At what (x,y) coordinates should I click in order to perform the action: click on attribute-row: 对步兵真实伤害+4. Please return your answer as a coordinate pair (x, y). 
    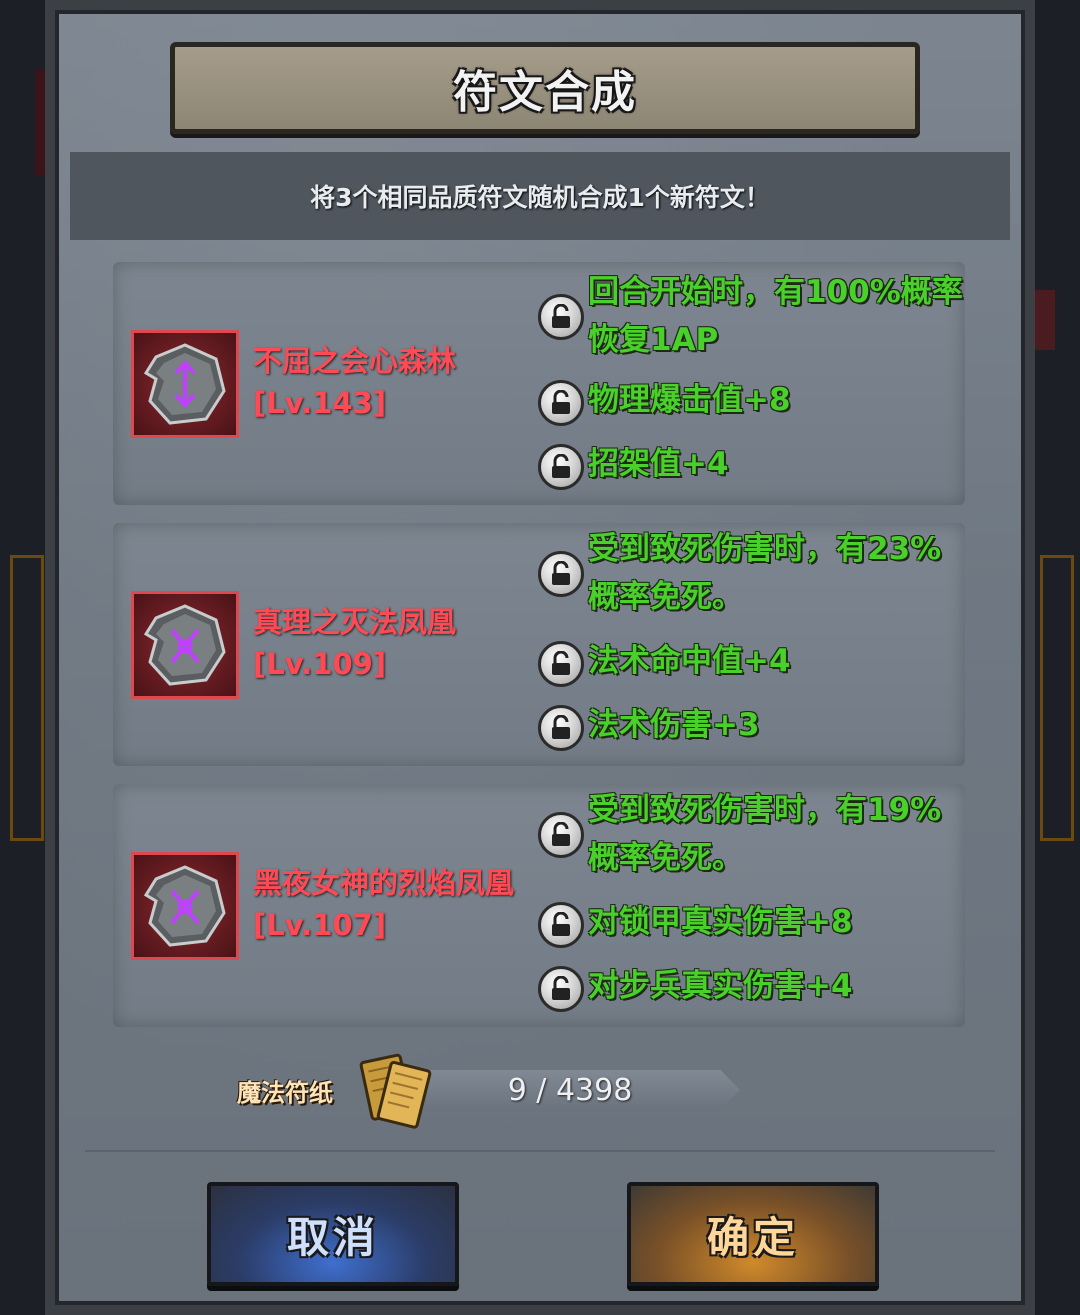
    Looking at the image, I should click on (753, 987).